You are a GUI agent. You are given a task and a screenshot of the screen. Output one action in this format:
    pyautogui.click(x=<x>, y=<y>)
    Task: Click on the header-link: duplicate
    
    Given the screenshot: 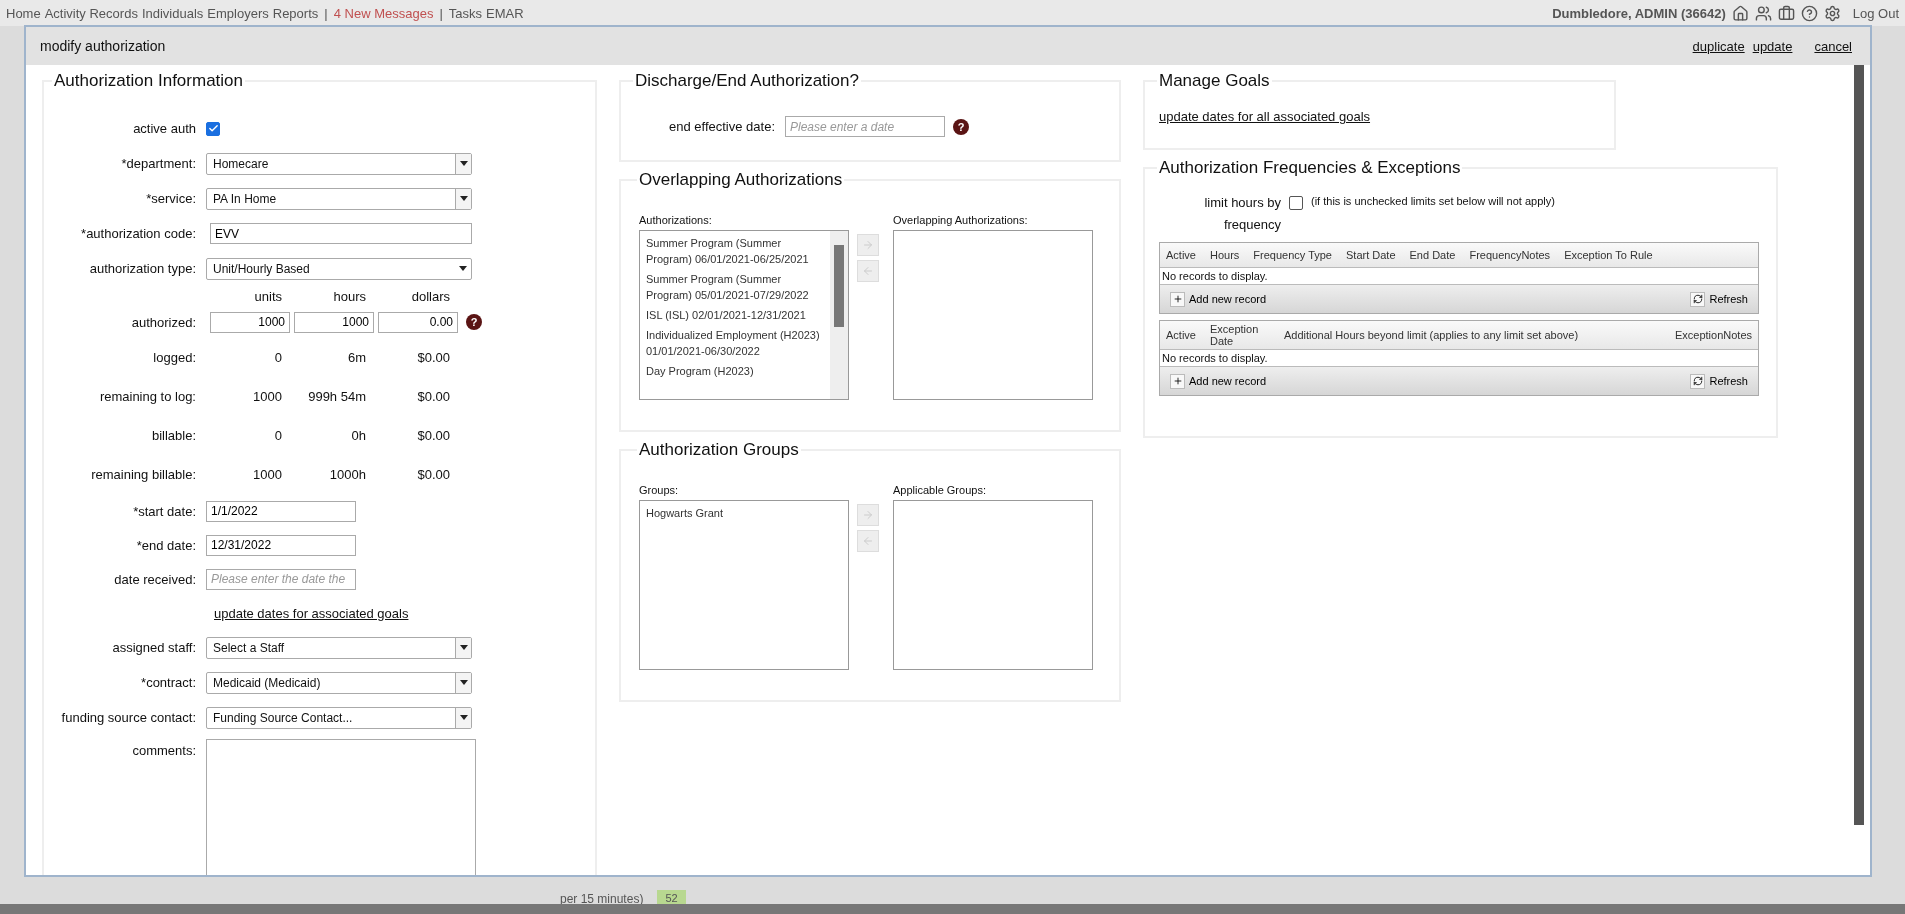 What is the action you would take?
    pyautogui.click(x=1718, y=46)
    